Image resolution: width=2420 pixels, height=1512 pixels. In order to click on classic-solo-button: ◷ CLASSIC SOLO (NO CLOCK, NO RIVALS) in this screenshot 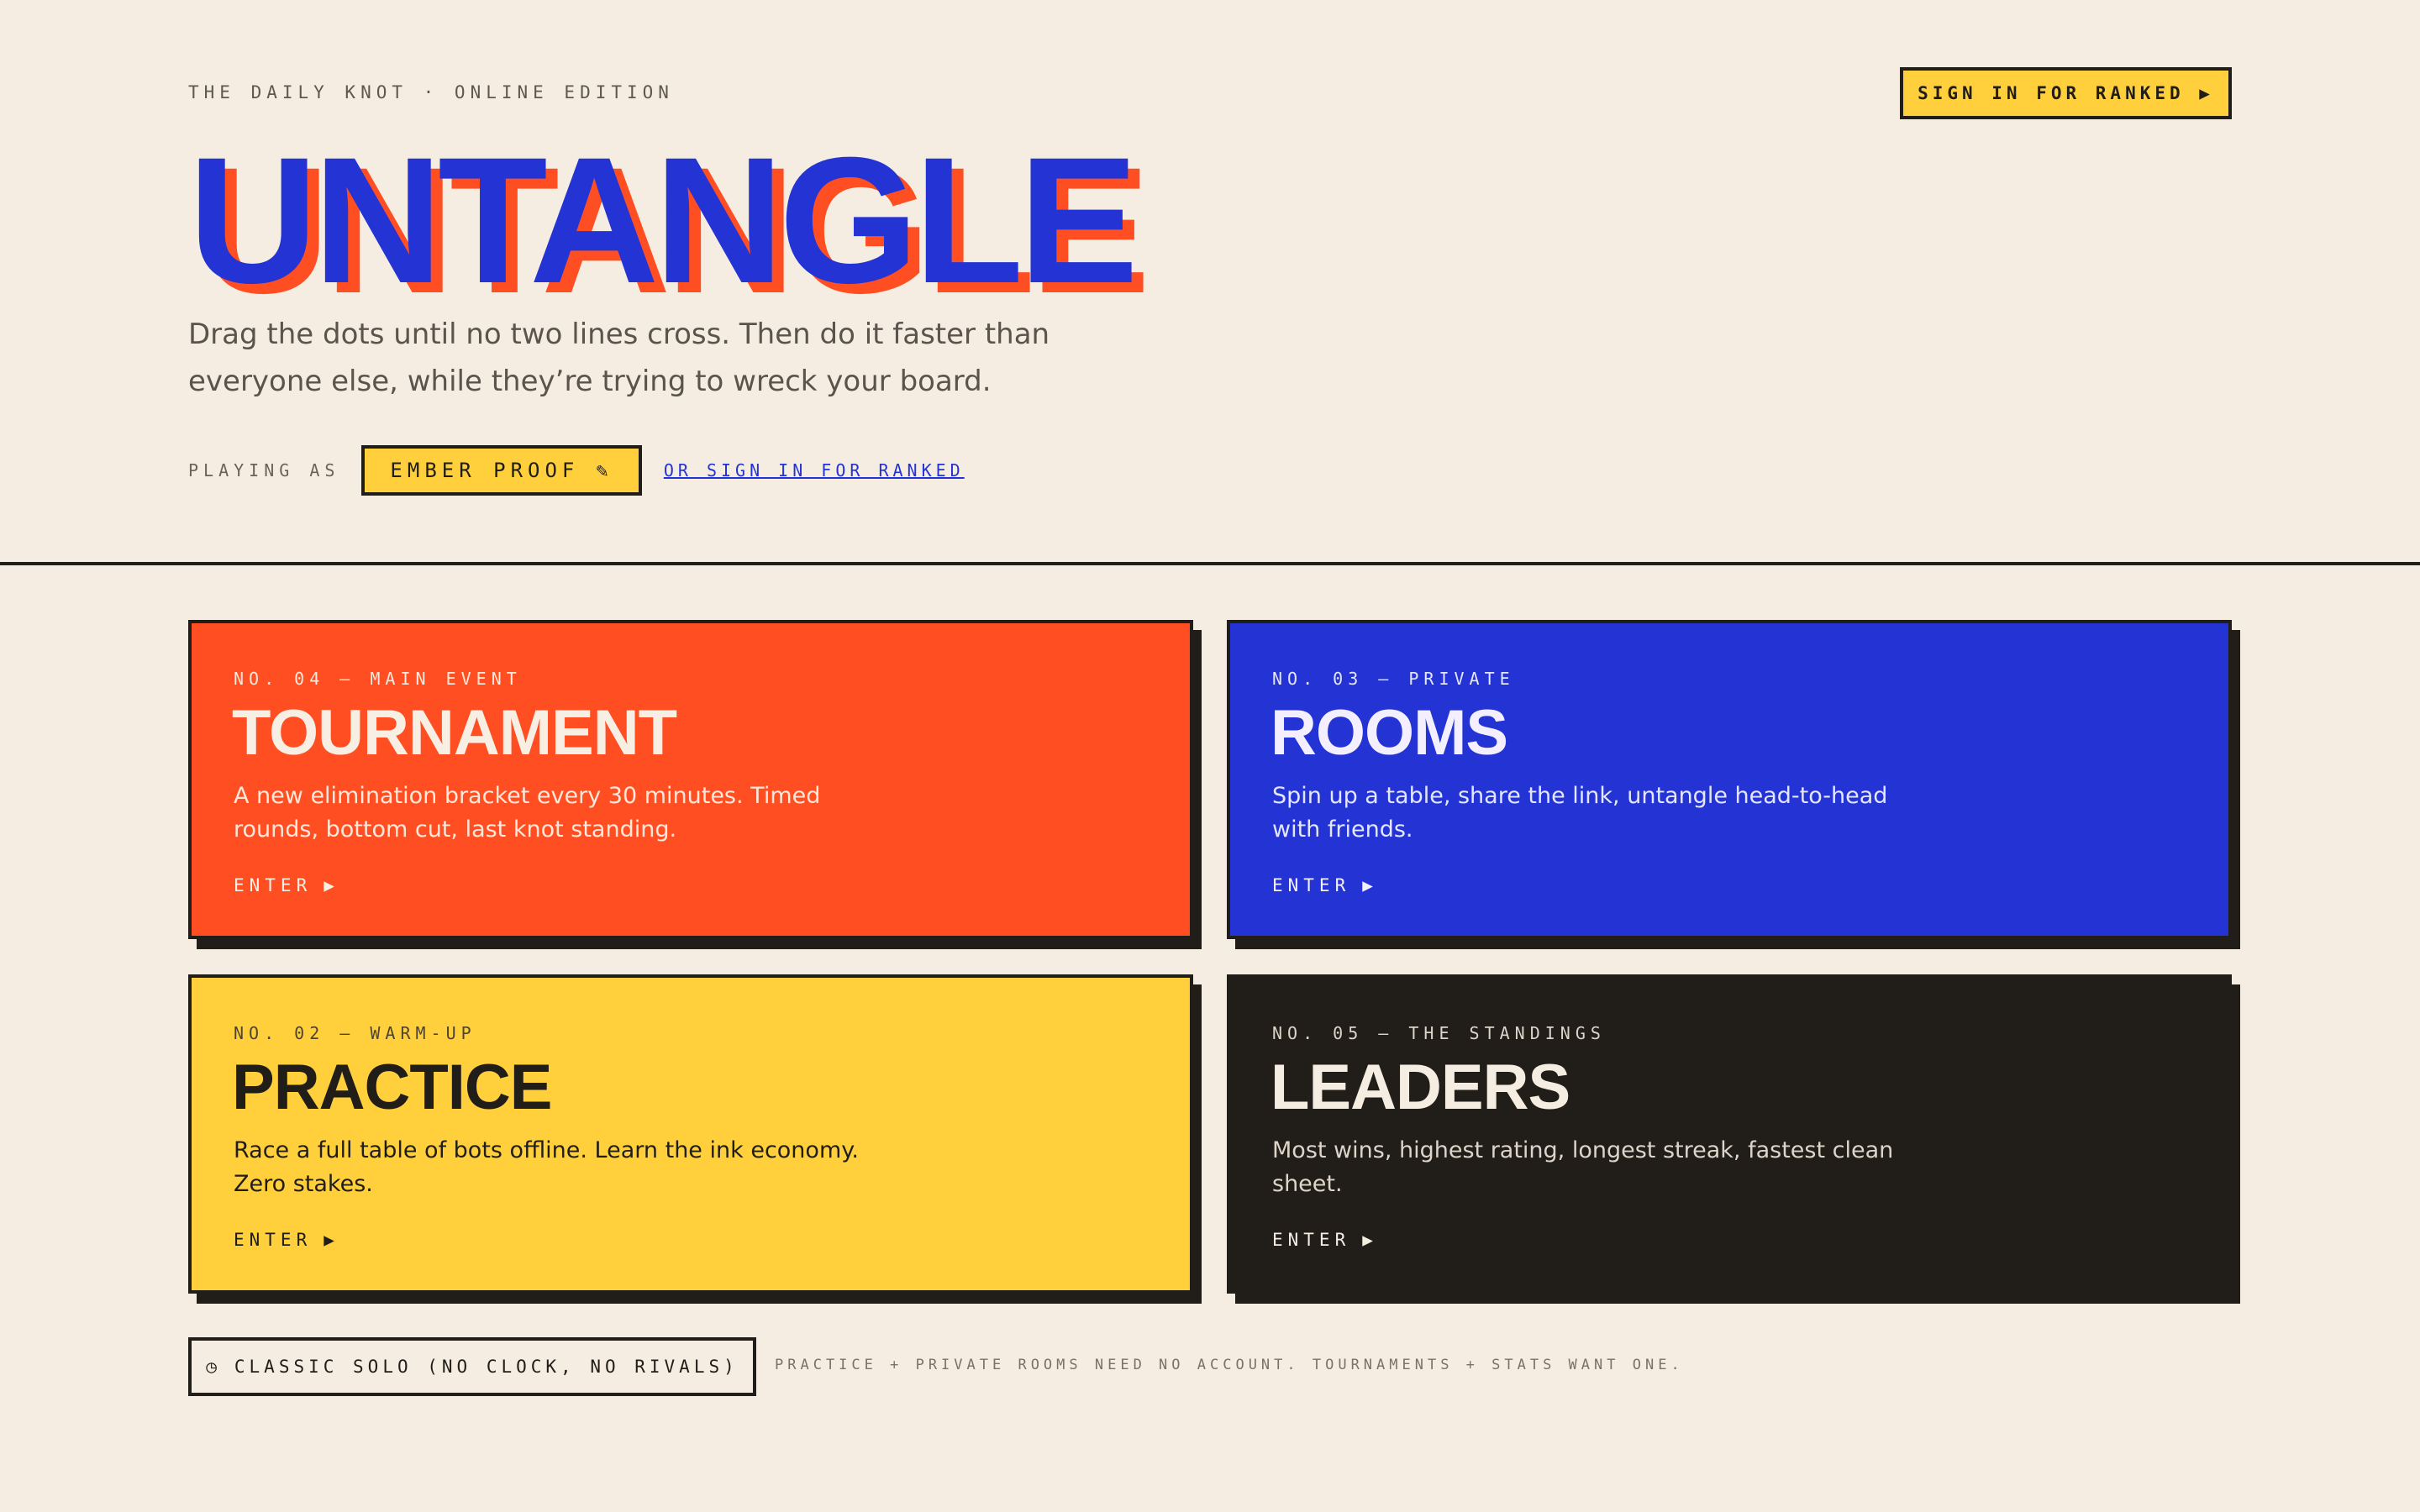, I will do `click(472, 1366)`.